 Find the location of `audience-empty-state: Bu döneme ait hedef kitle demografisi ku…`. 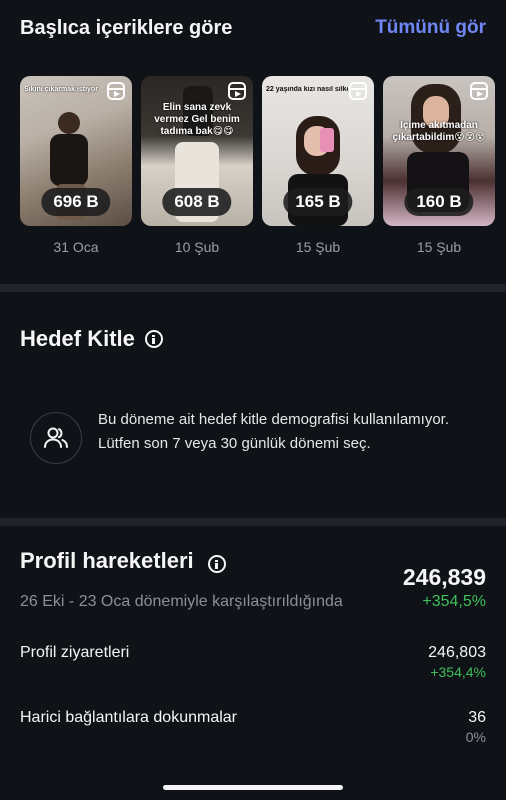

audience-empty-state: Bu döneme ait hedef kitle demografisi ku… is located at coordinates (253, 435).